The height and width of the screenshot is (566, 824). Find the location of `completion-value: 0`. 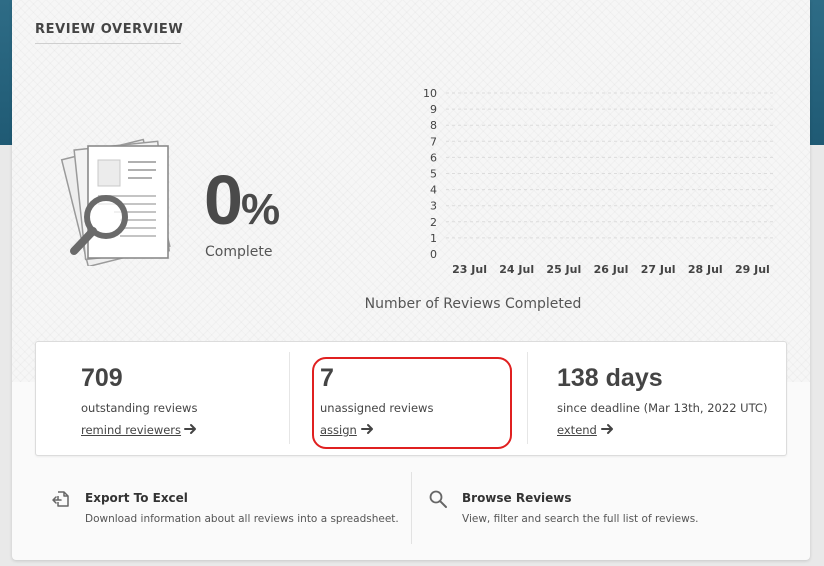

completion-value: 0 is located at coordinates (223, 200).